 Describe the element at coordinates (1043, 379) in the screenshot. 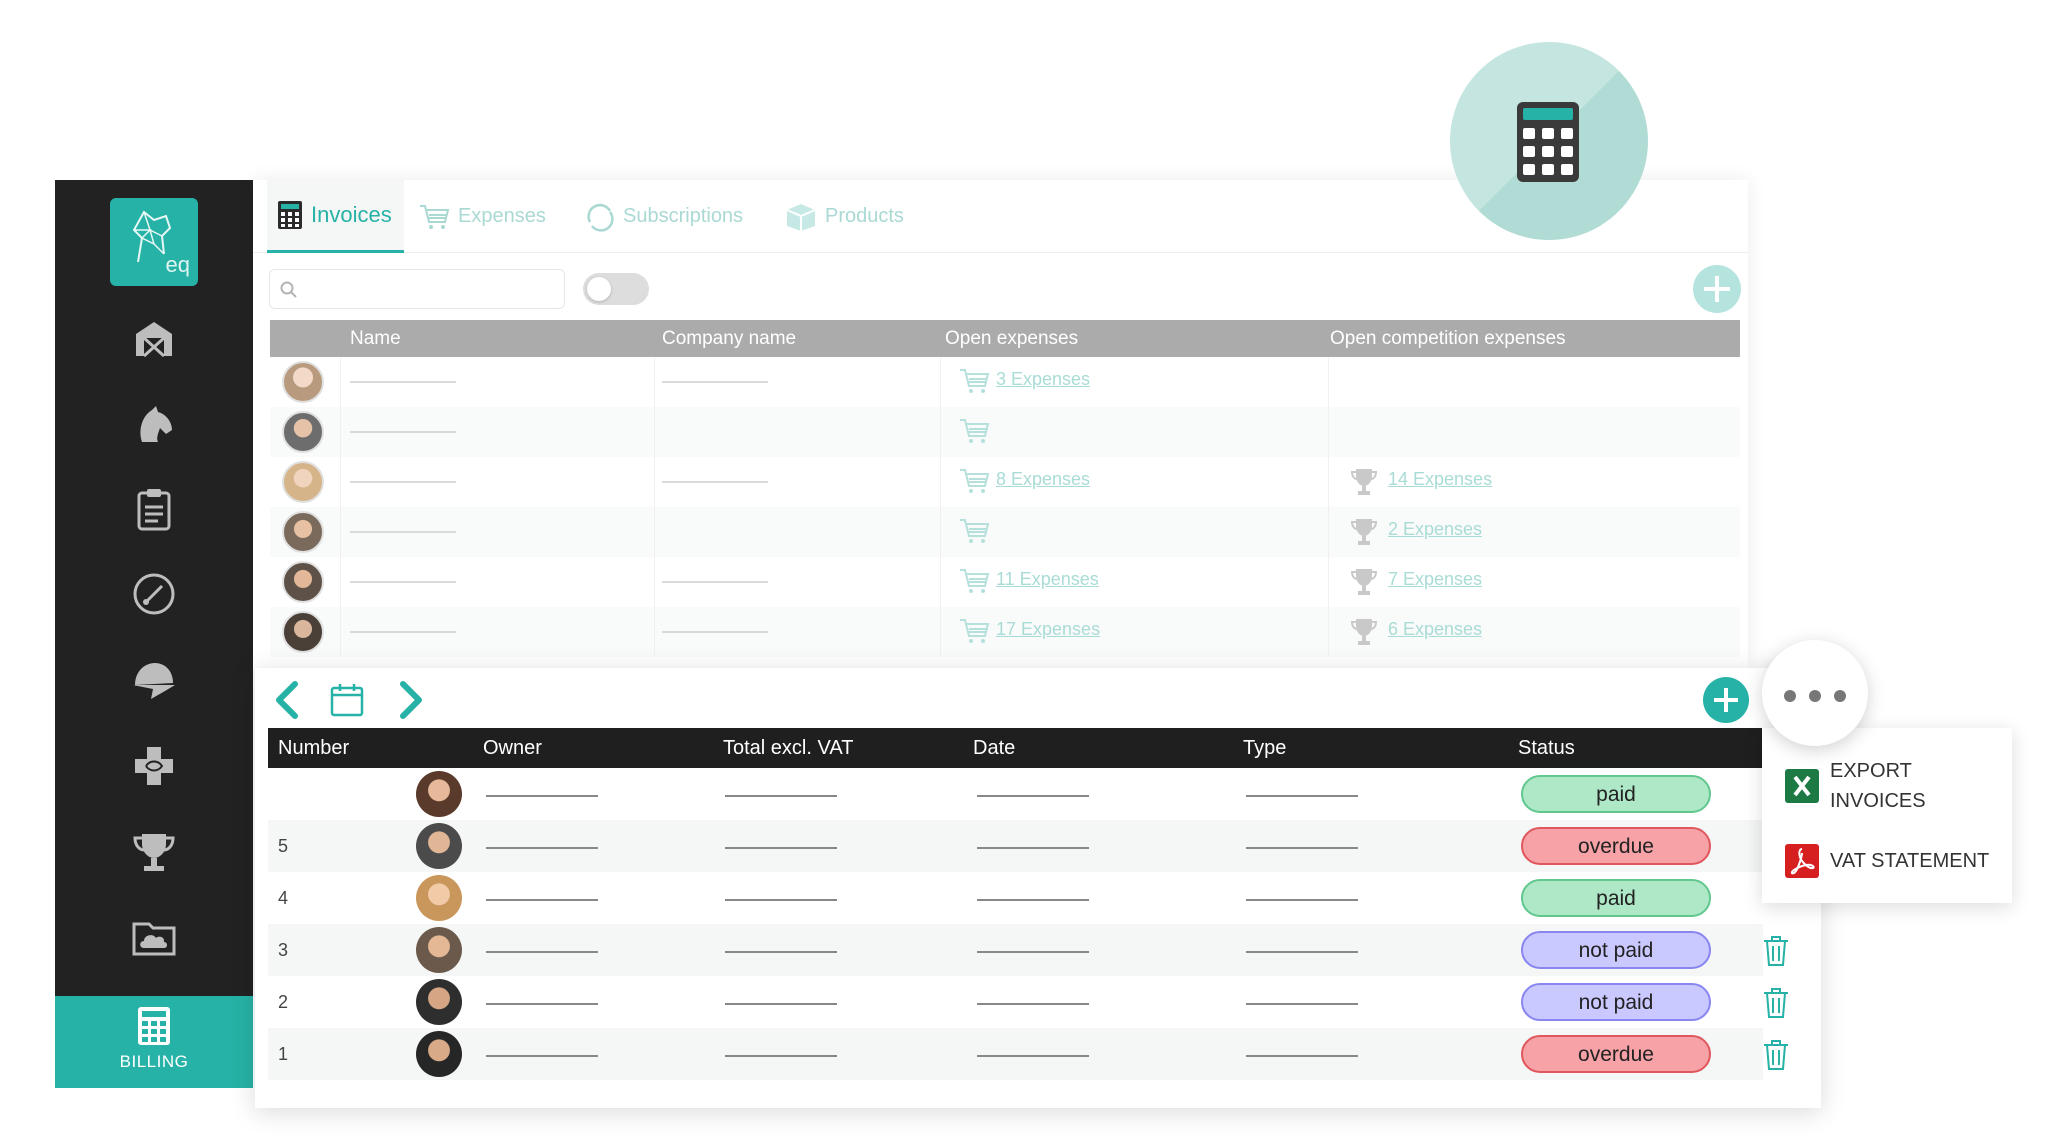

I see `open-expenses-link: 3 Expenses` at that location.